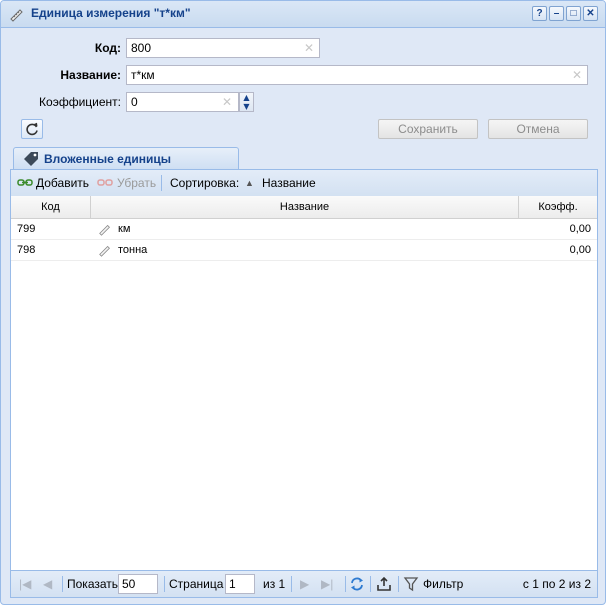 The height and width of the screenshot is (607, 608). What do you see at coordinates (246, 106) in the screenshot?
I see `chevron-down-icon: ▼` at bounding box center [246, 106].